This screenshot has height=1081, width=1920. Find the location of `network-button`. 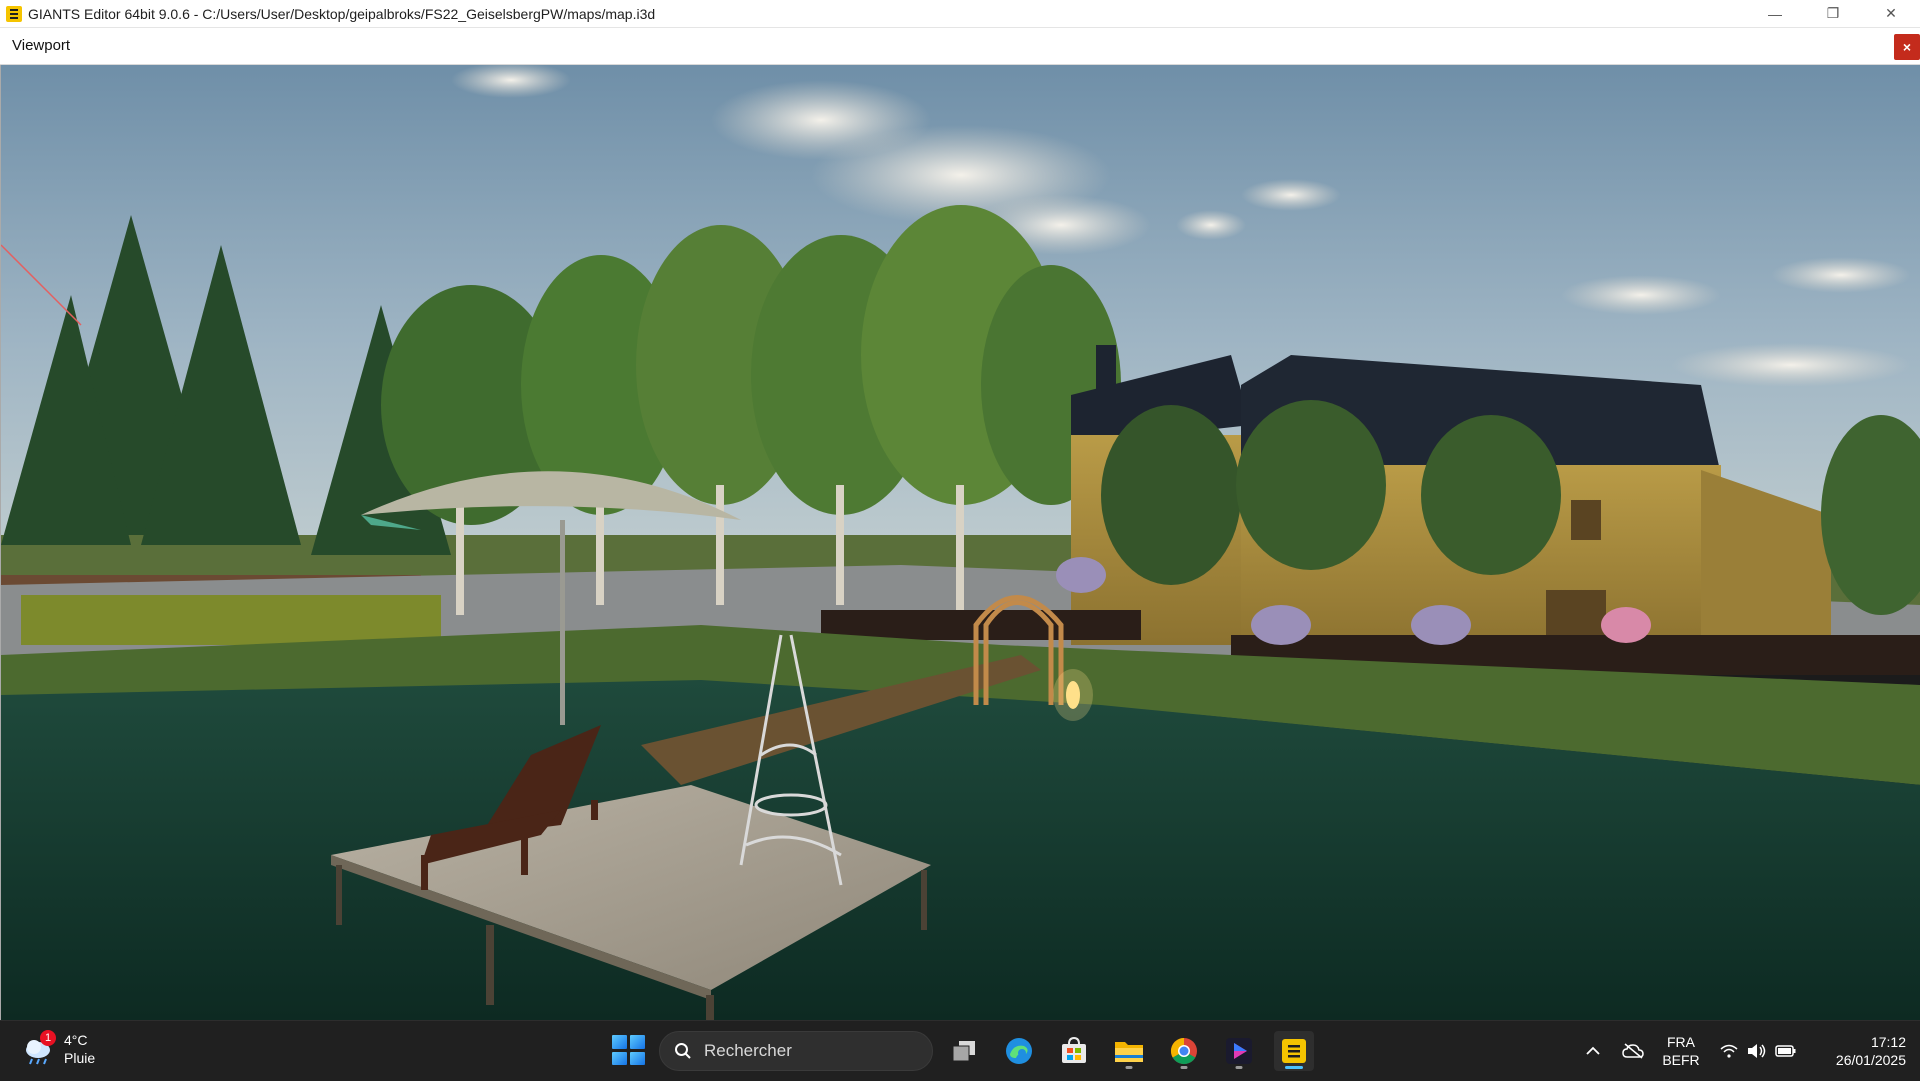

network-button is located at coordinates (1729, 1051).